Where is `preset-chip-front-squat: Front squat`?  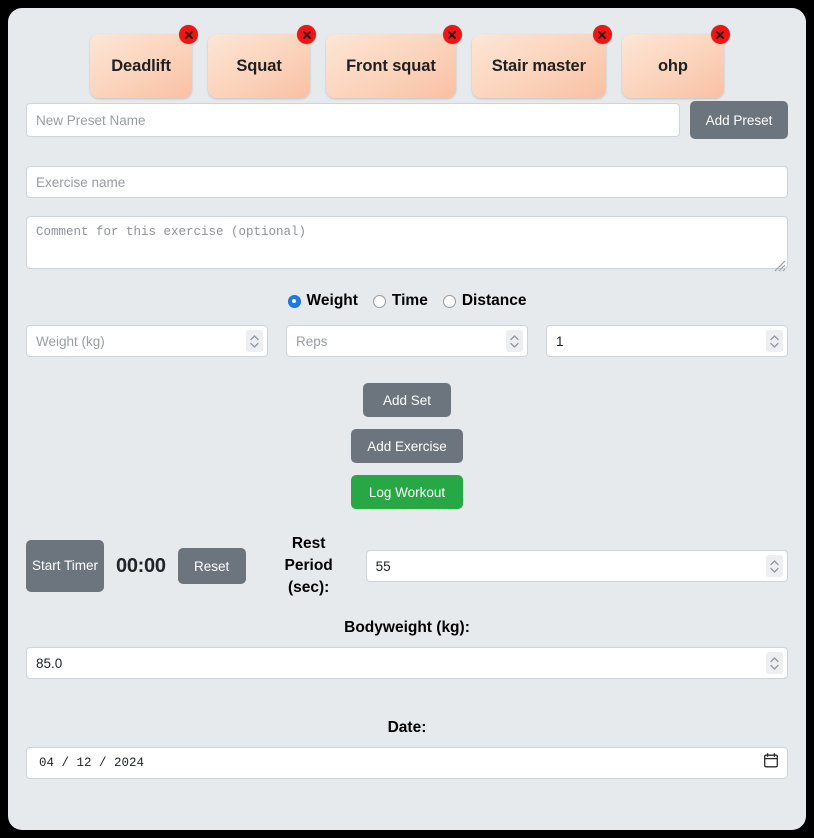 preset-chip-front-squat: Front squat is located at coordinates (394, 61).